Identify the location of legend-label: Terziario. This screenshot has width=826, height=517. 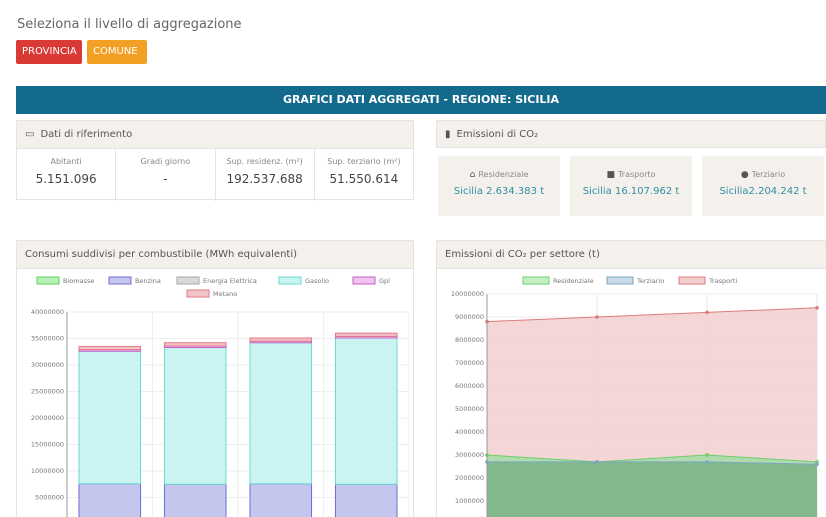
(650, 281).